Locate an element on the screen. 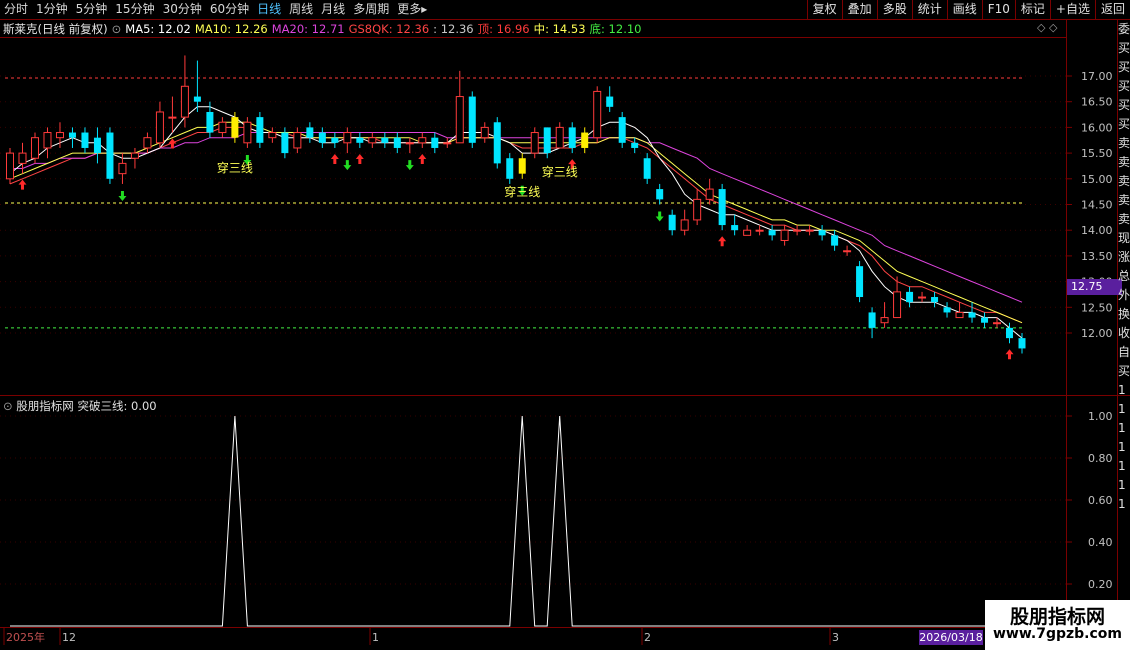  period-tabs: 分时 1分钟 5分钟 15分钟 30分钟 60分钟 日线 周线 月线 多周期 更多▸ is located at coordinates (215, 9).